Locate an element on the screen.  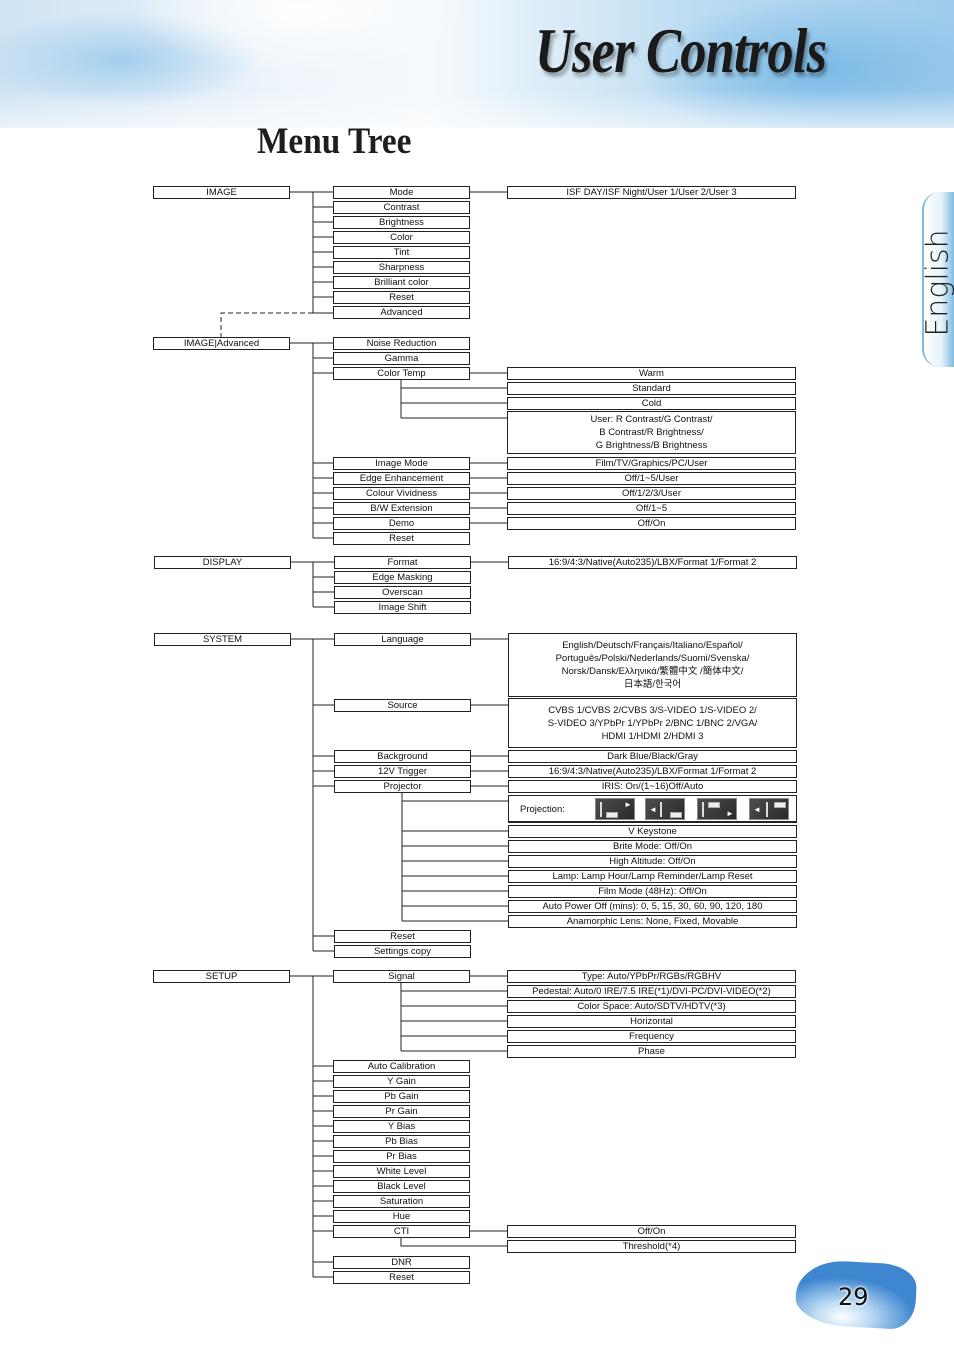
menu-item-overscan: Overscan is located at coordinates (402, 592).